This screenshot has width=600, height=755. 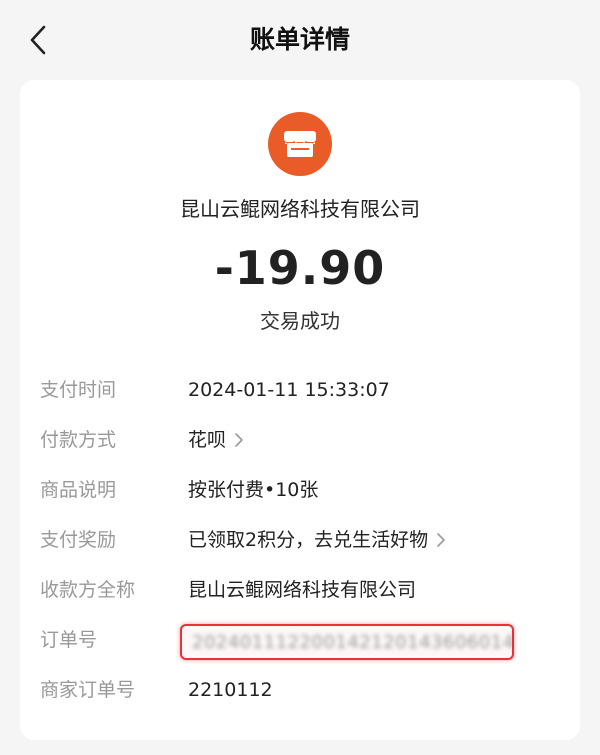 What do you see at coordinates (230, 690) in the screenshot?
I see `row-value: 2210112` at bounding box center [230, 690].